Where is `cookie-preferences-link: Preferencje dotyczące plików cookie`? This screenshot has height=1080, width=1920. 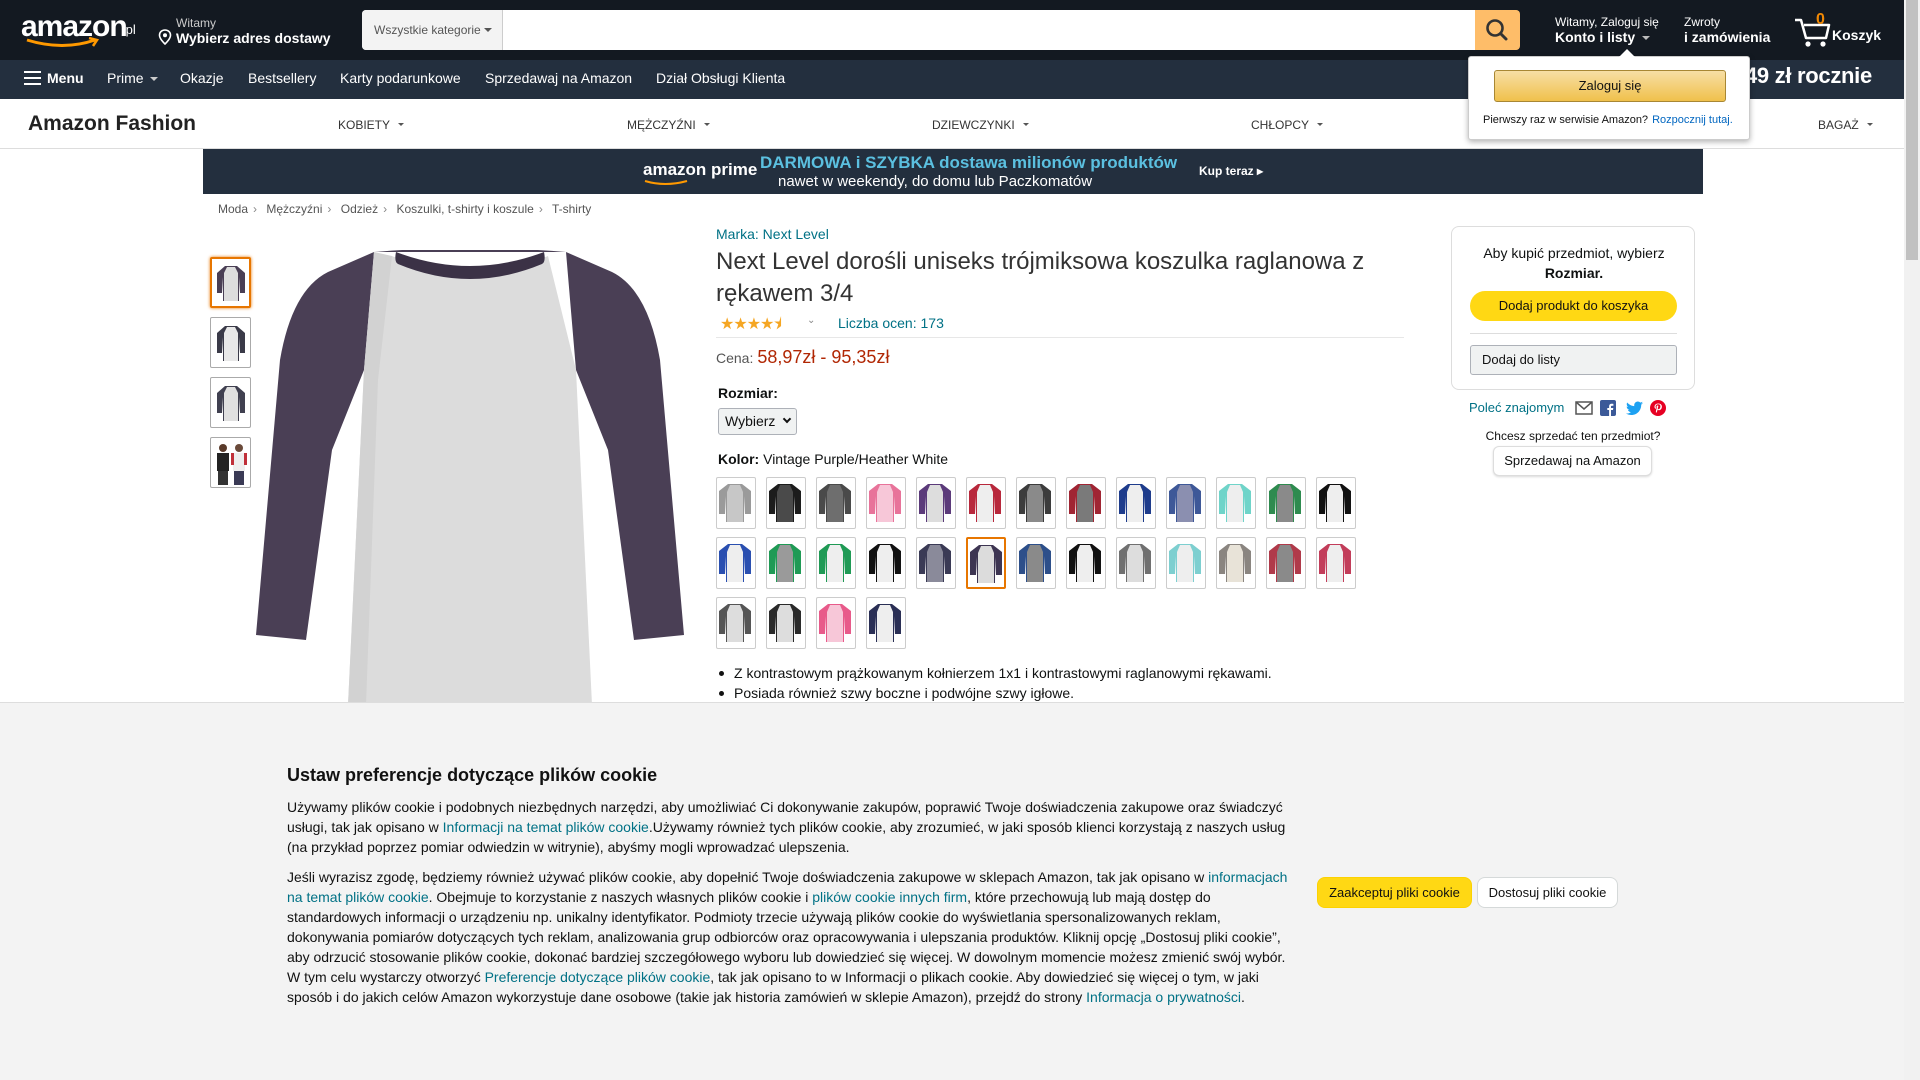 cookie-preferences-link: Preferencje dotyczące plików cookie is located at coordinates (598, 977).